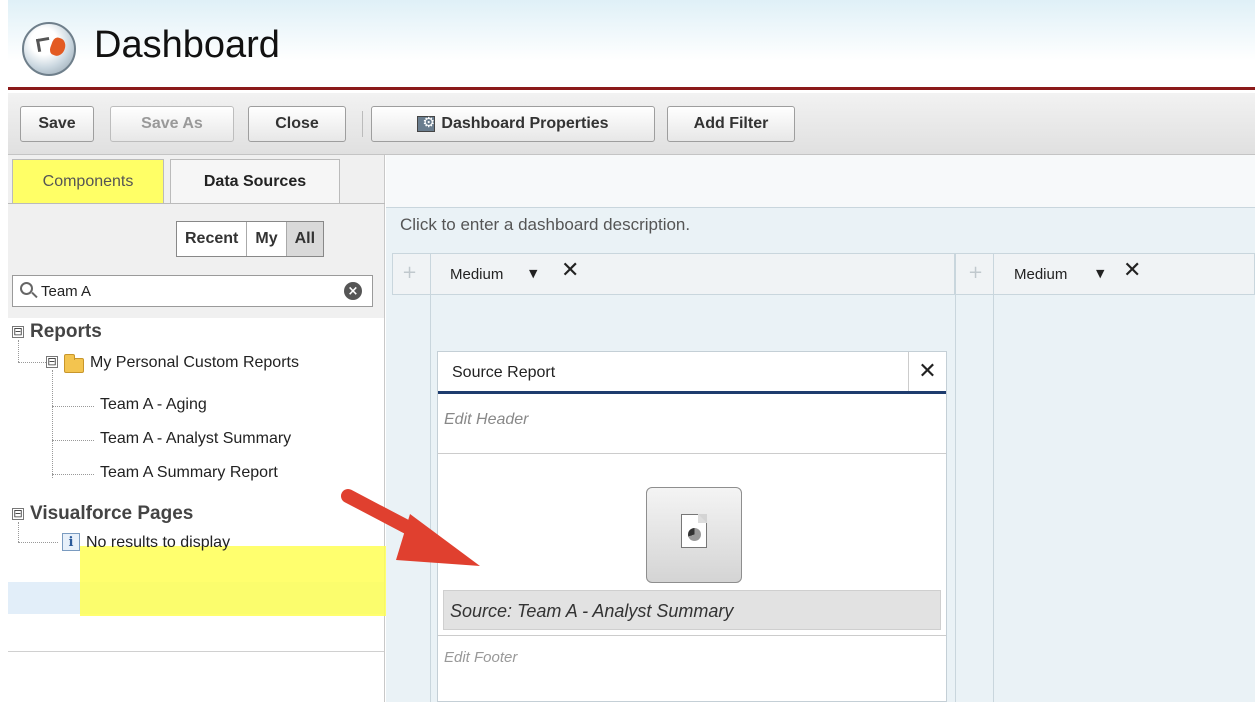 The height and width of the screenshot is (702, 1255). I want to click on tab-components: Components, so click(88, 181).